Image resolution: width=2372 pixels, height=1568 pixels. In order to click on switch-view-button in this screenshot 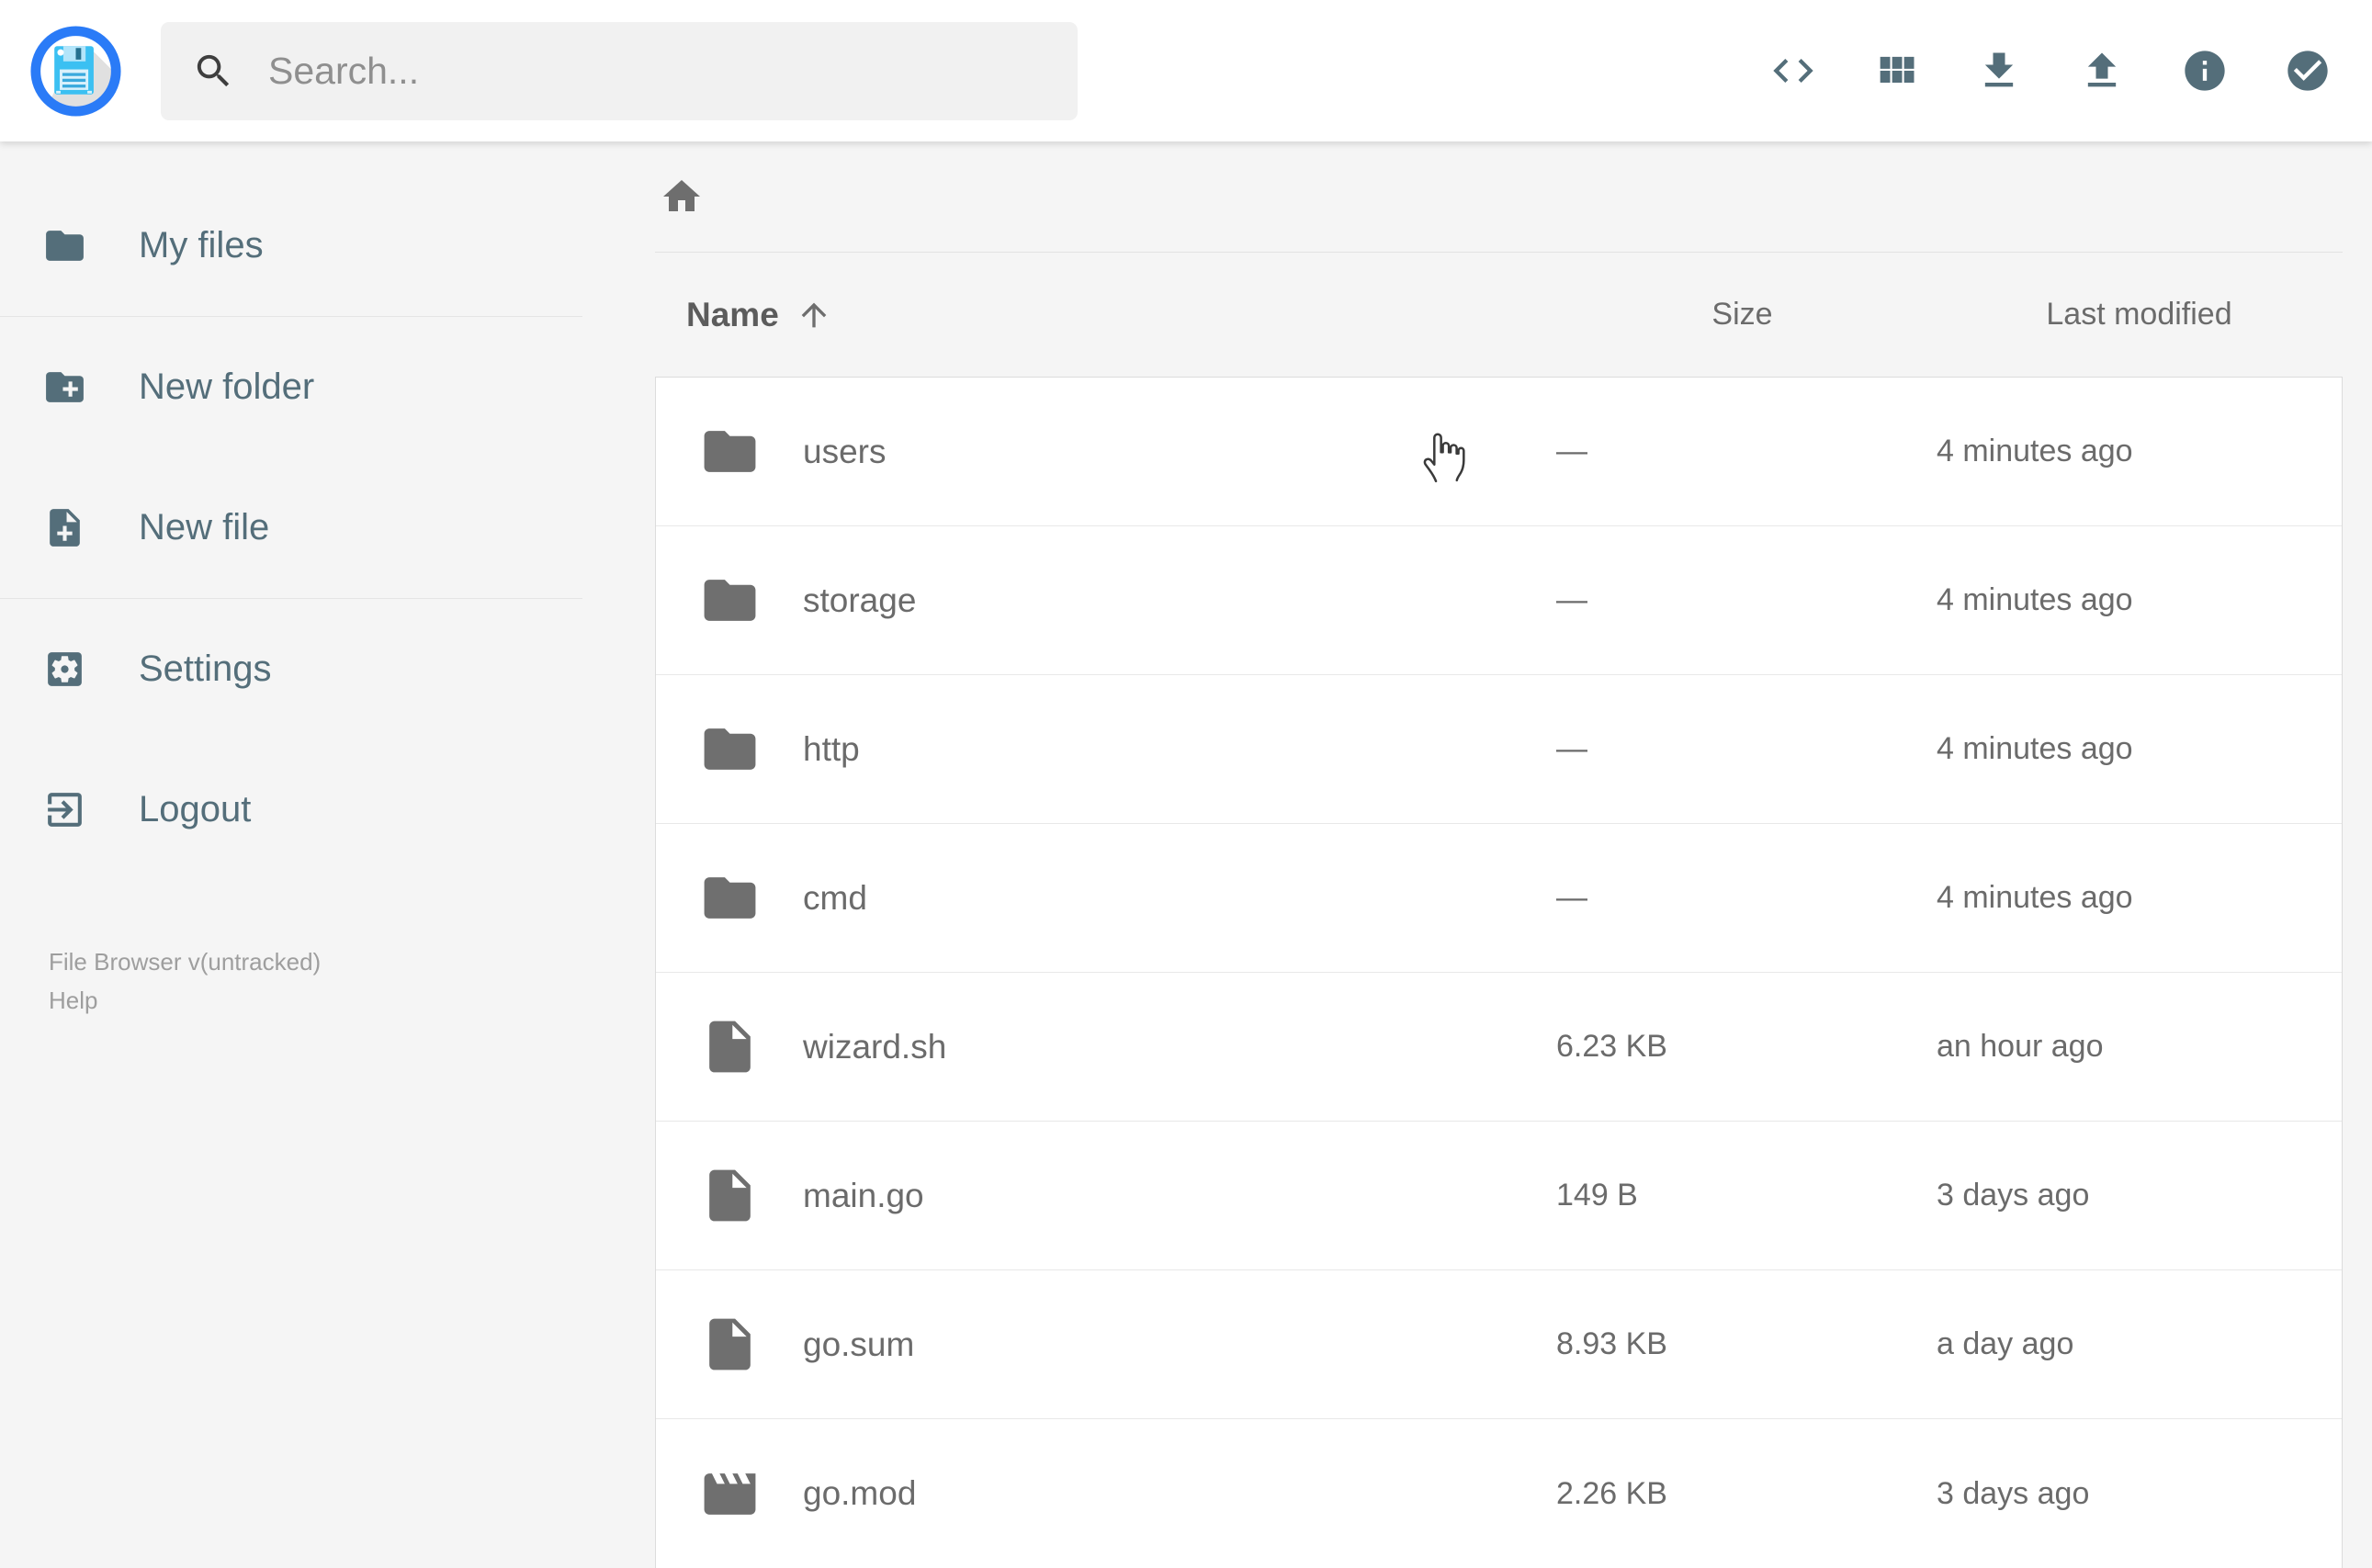, I will do `click(1896, 71)`.